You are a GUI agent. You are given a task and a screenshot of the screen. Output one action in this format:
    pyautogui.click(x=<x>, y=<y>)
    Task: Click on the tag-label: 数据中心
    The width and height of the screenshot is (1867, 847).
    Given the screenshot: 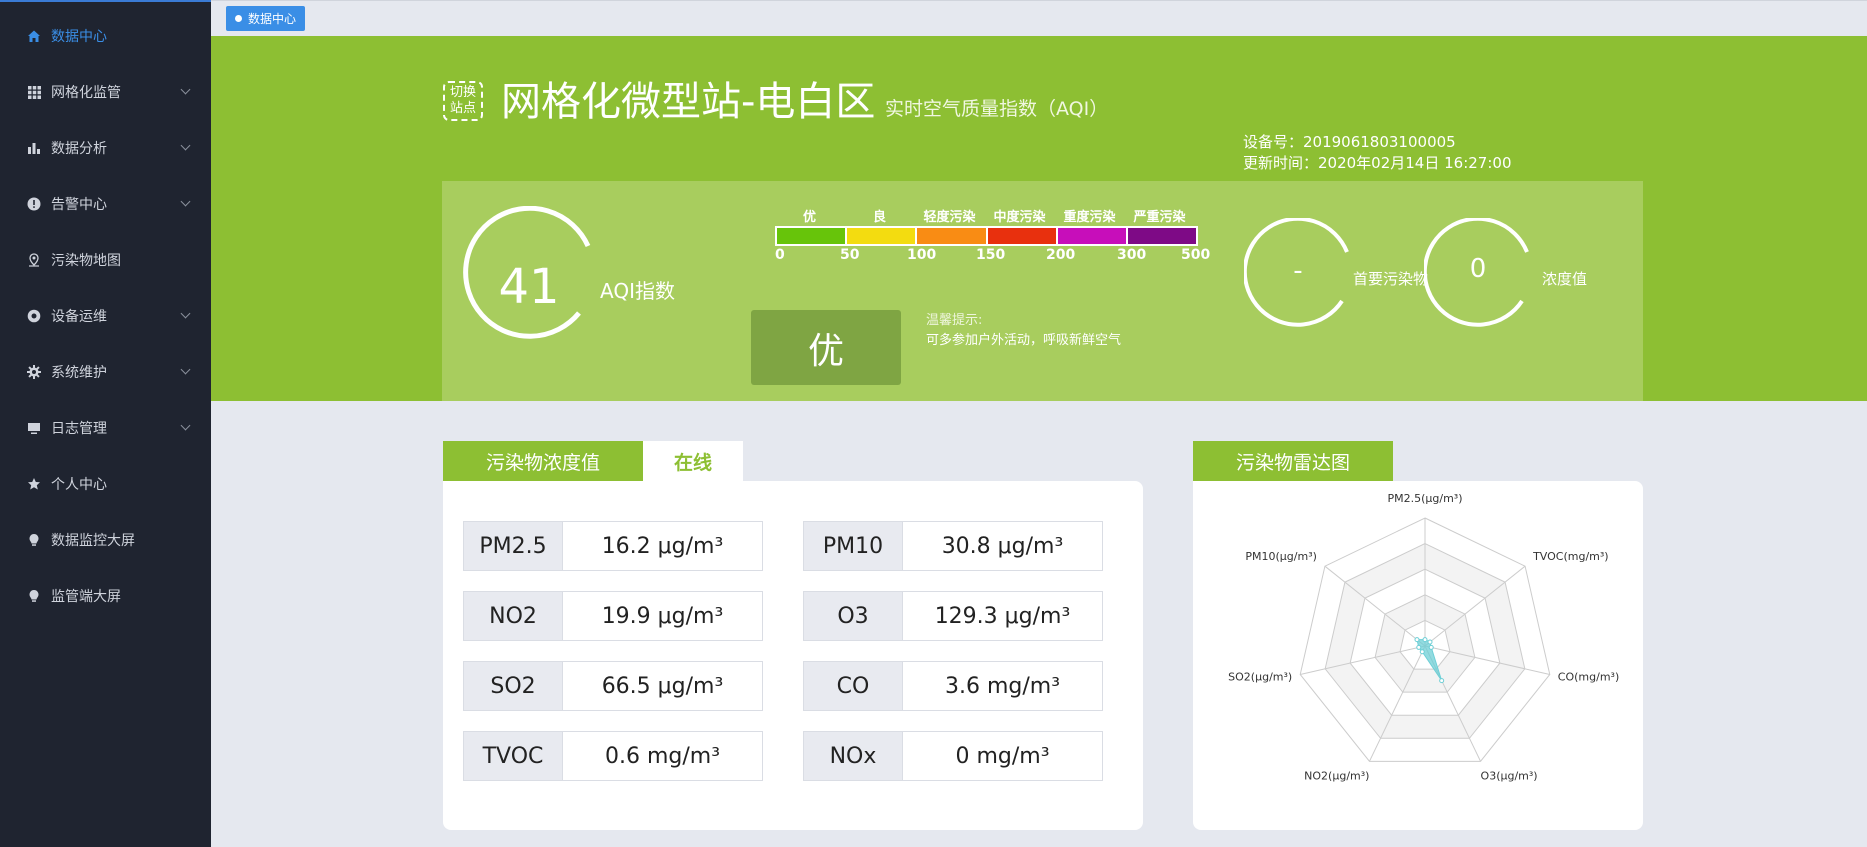 What is the action you would take?
    pyautogui.click(x=272, y=19)
    